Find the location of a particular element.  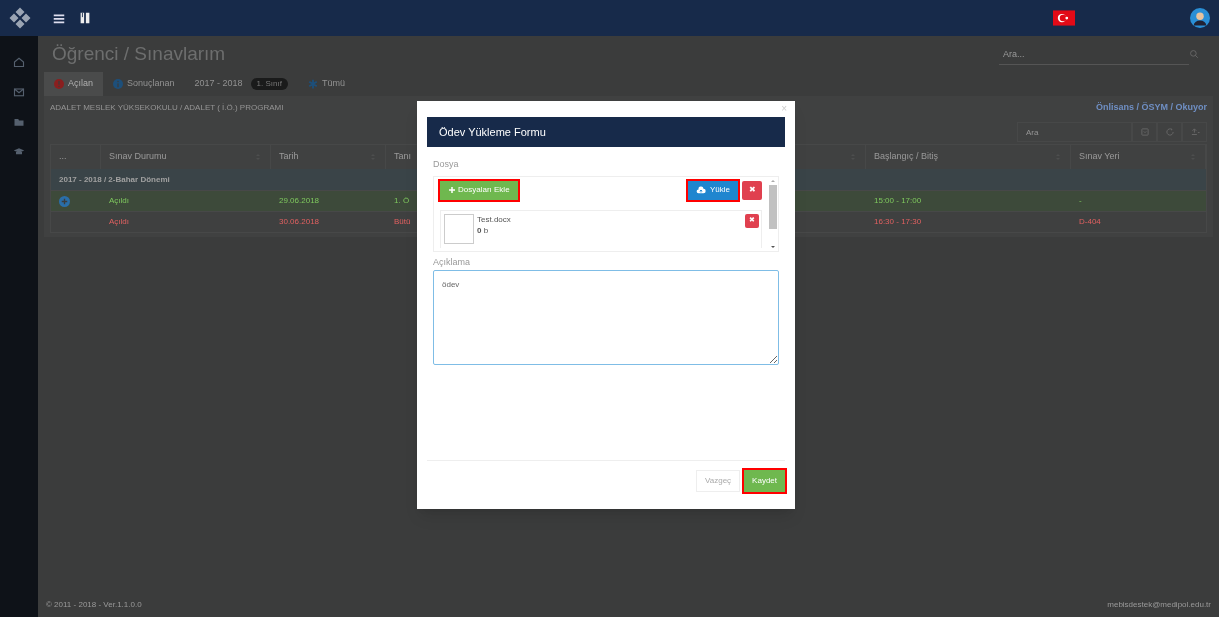

count-badge: 1. Sınıf is located at coordinates (269, 84).